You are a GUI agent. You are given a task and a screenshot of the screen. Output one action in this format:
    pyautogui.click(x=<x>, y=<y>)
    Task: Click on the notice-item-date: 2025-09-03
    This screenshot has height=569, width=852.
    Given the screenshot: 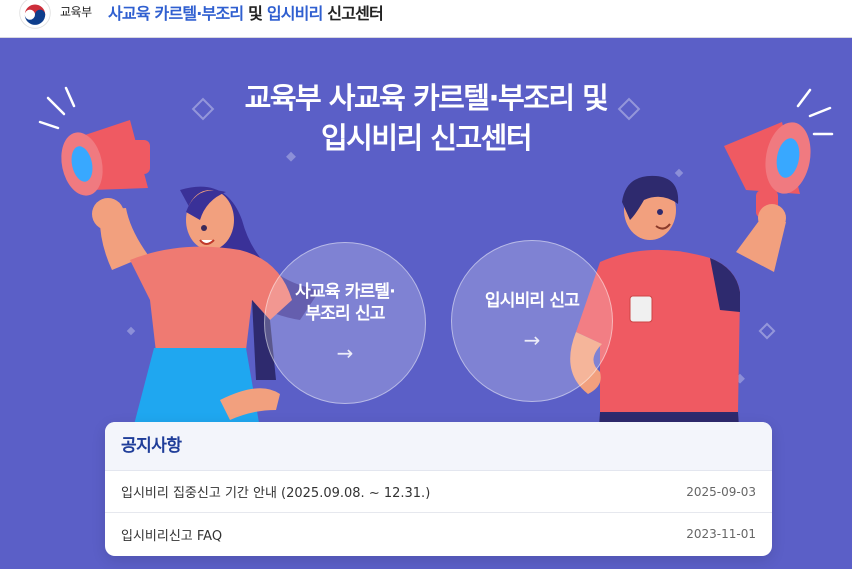 What is the action you would take?
    pyautogui.click(x=721, y=491)
    